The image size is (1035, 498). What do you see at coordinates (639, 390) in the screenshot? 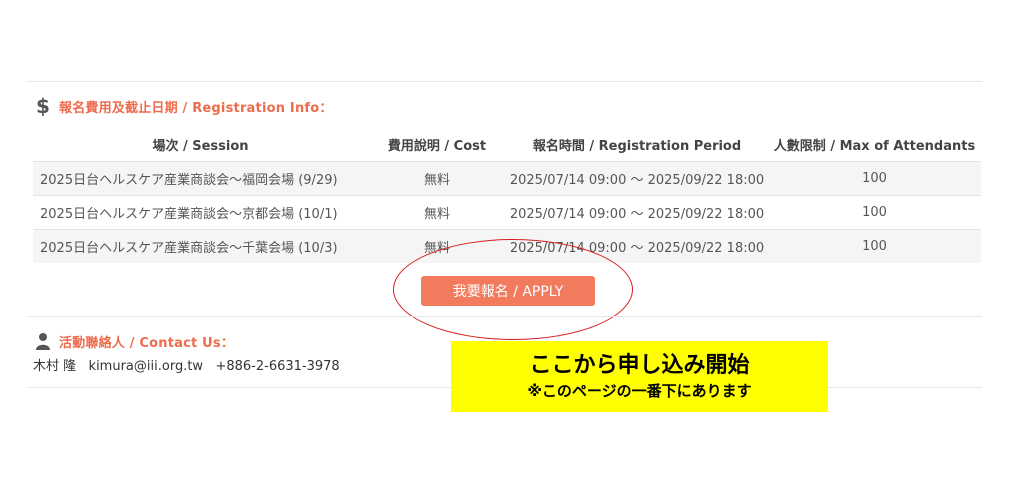
I see `annotation-line2: ※このページの一番下にあります` at bounding box center [639, 390].